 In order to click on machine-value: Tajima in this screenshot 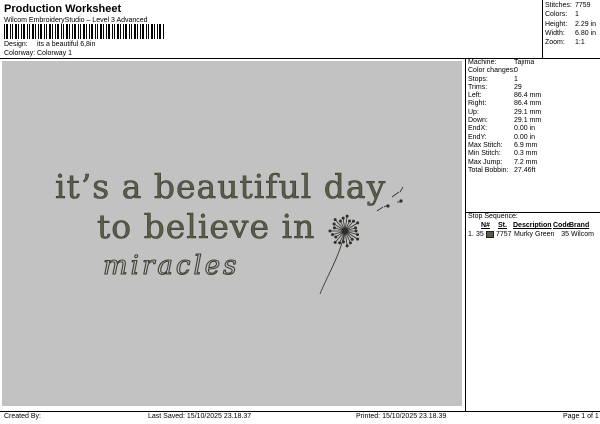, I will do `click(524, 62)`.